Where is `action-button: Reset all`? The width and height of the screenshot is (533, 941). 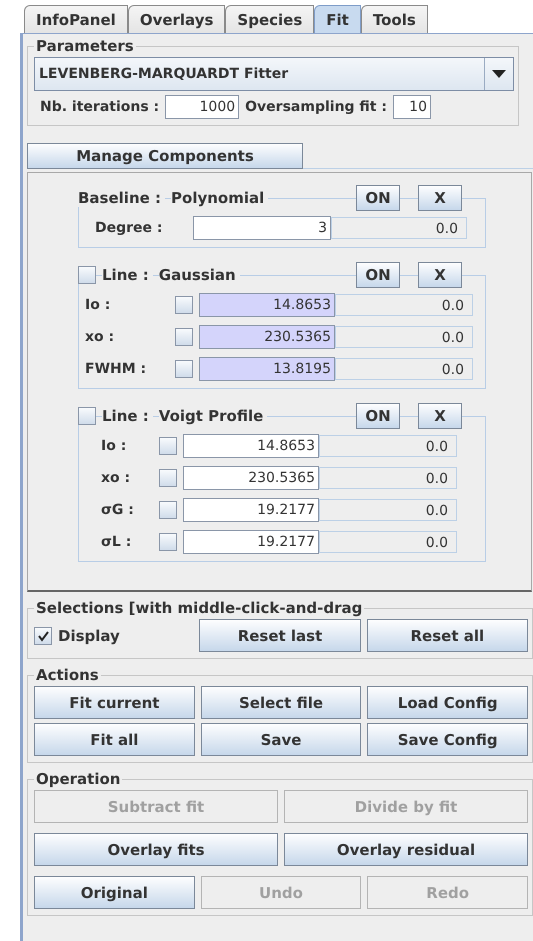
action-button: Reset all is located at coordinates (447, 635).